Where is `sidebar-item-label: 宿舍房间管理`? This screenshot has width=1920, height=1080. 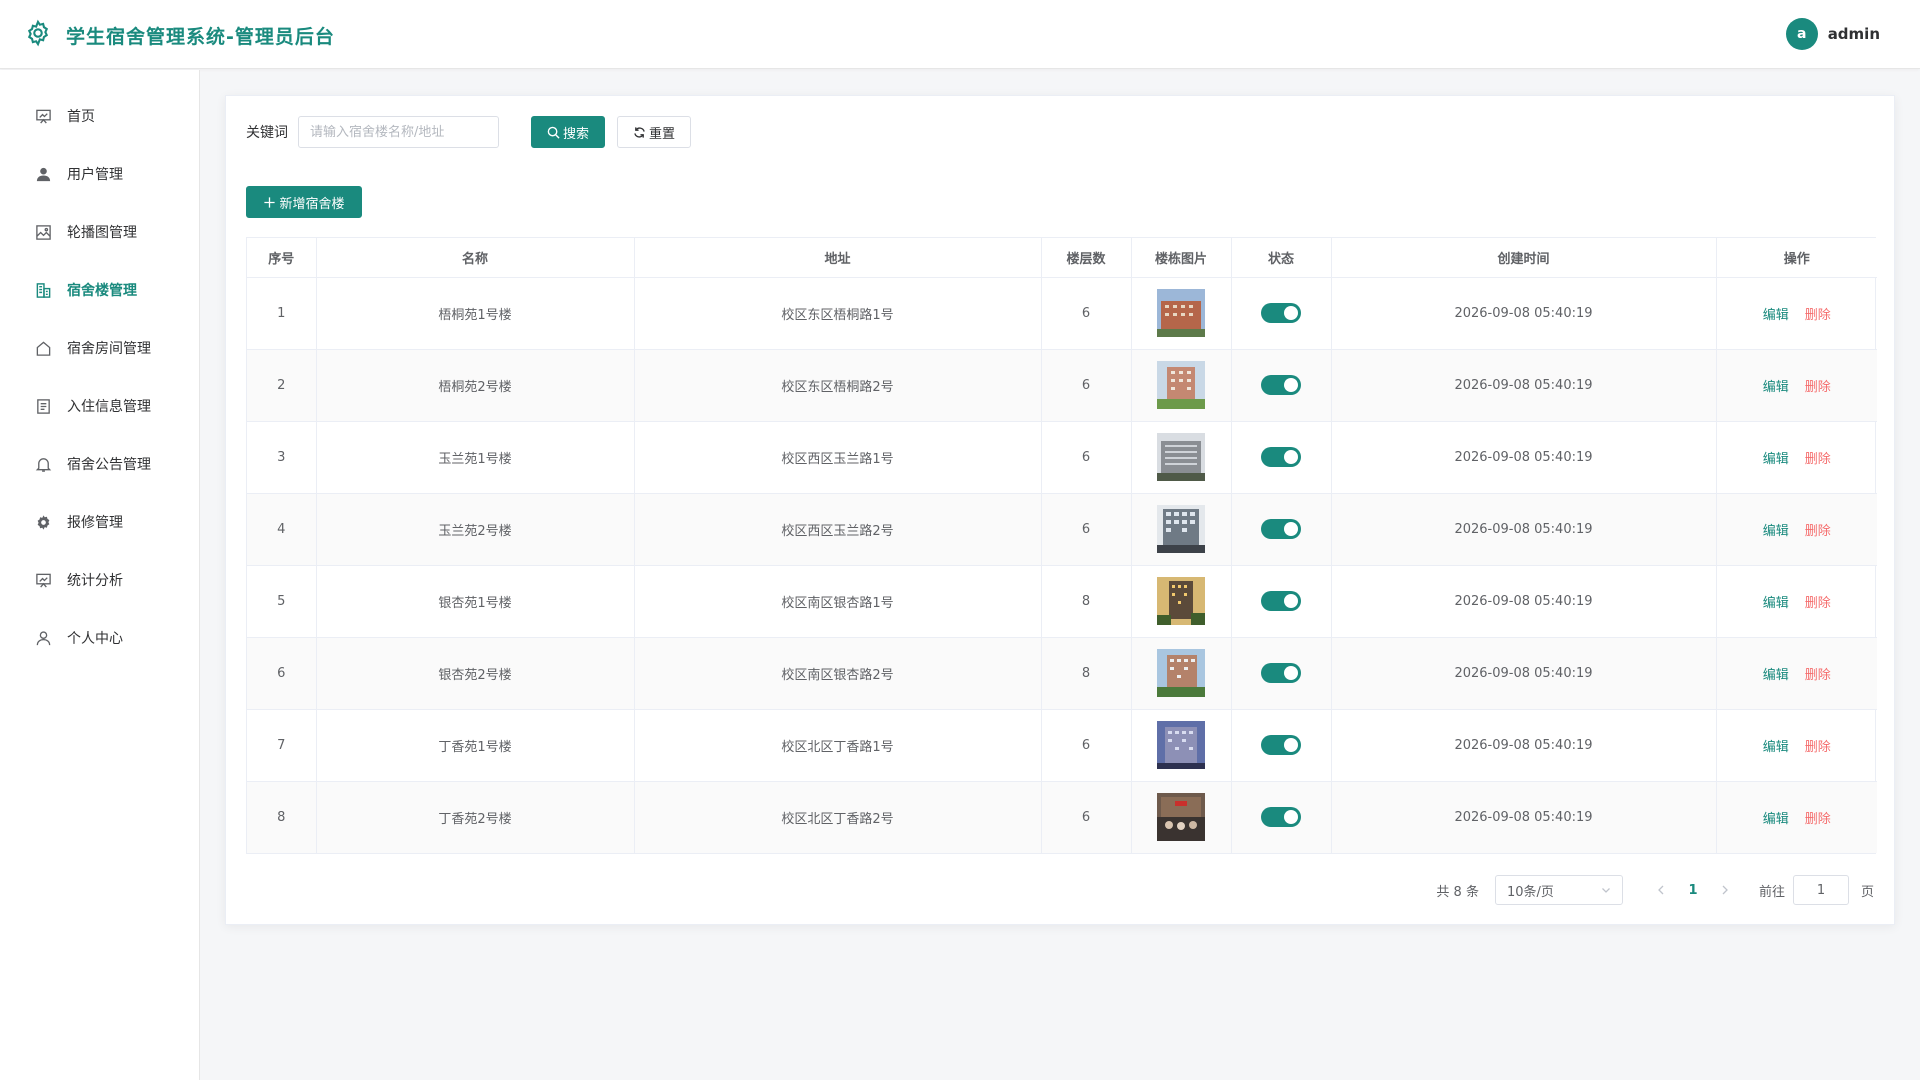
sidebar-item-label: 宿舍房间管理 is located at coordinates (109, 349).